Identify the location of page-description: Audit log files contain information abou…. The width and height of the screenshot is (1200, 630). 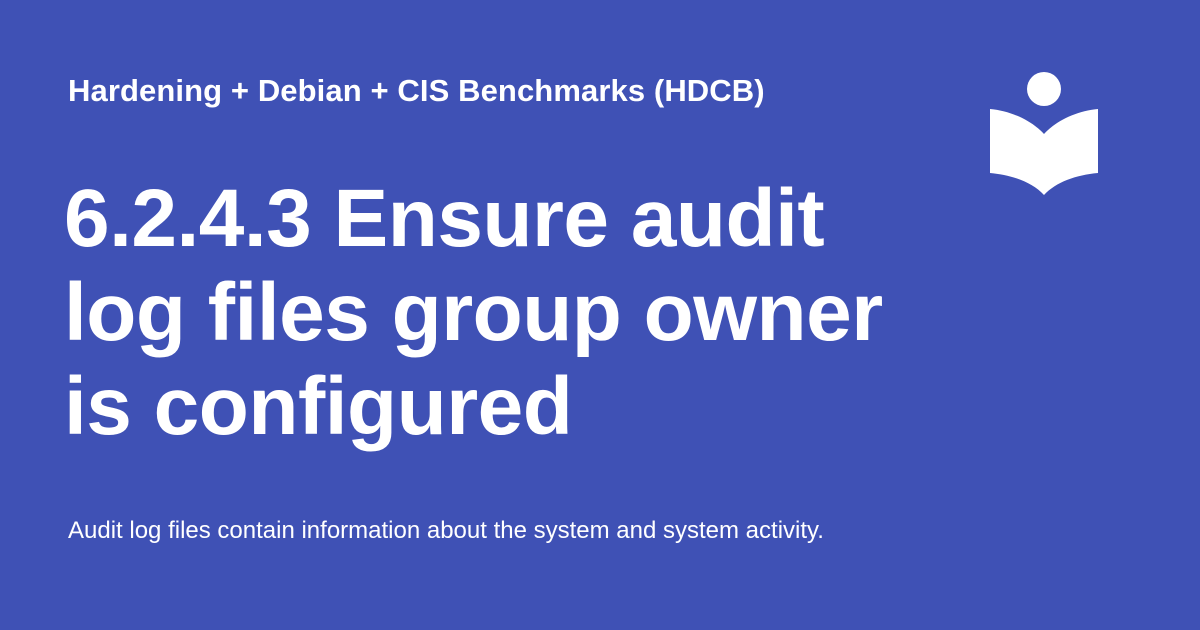
(446, 530).